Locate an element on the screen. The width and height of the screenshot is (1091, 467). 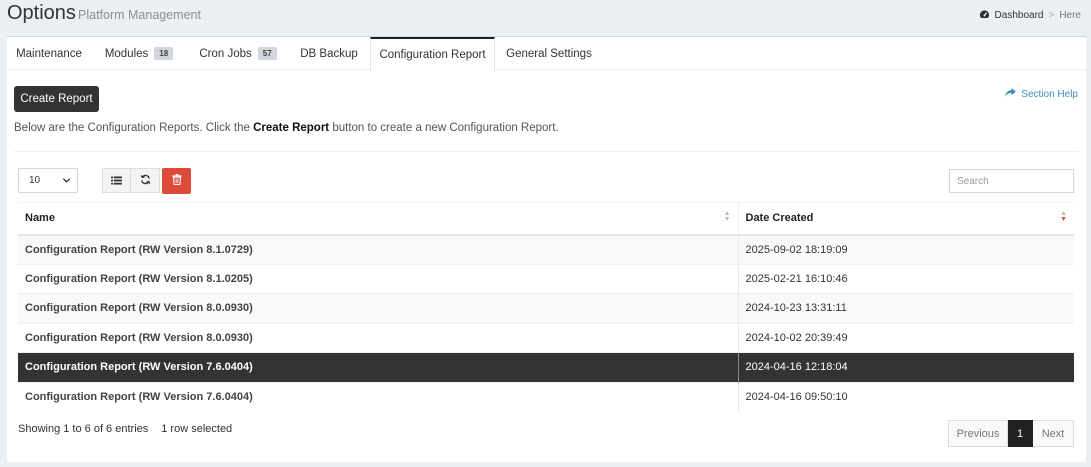
divider is located at coordinates (546, 151).